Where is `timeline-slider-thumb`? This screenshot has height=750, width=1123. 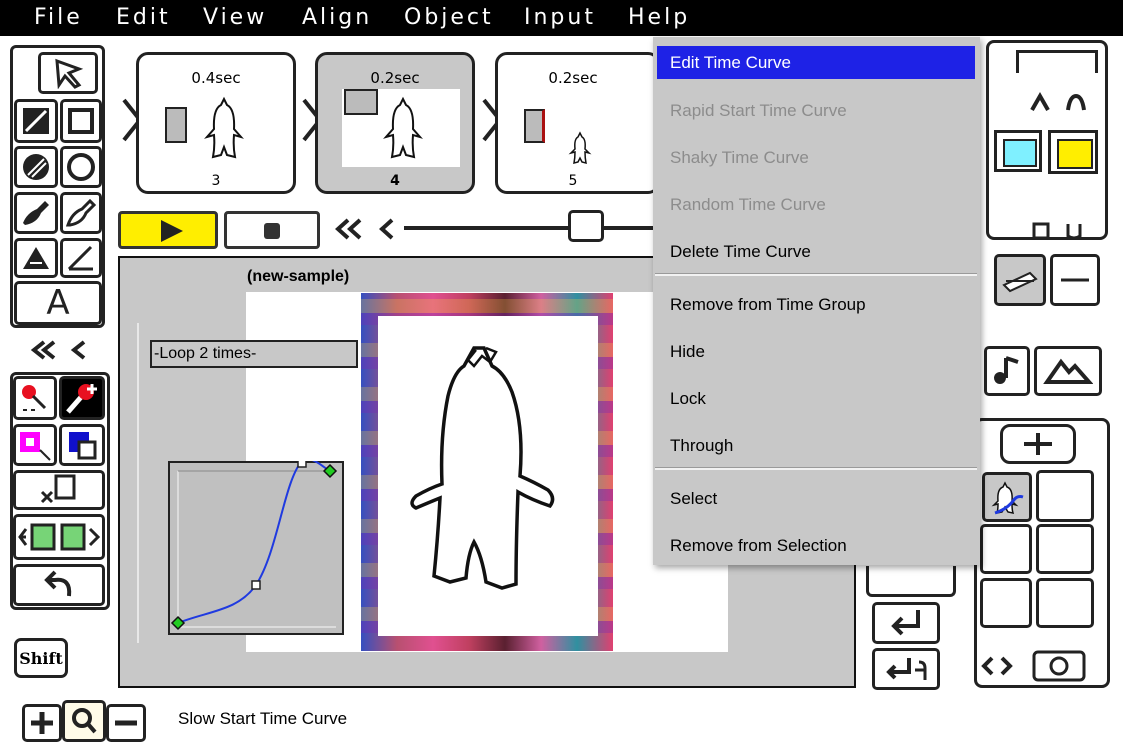
timeline-slider-thumb is located at coordinates (586, 226).